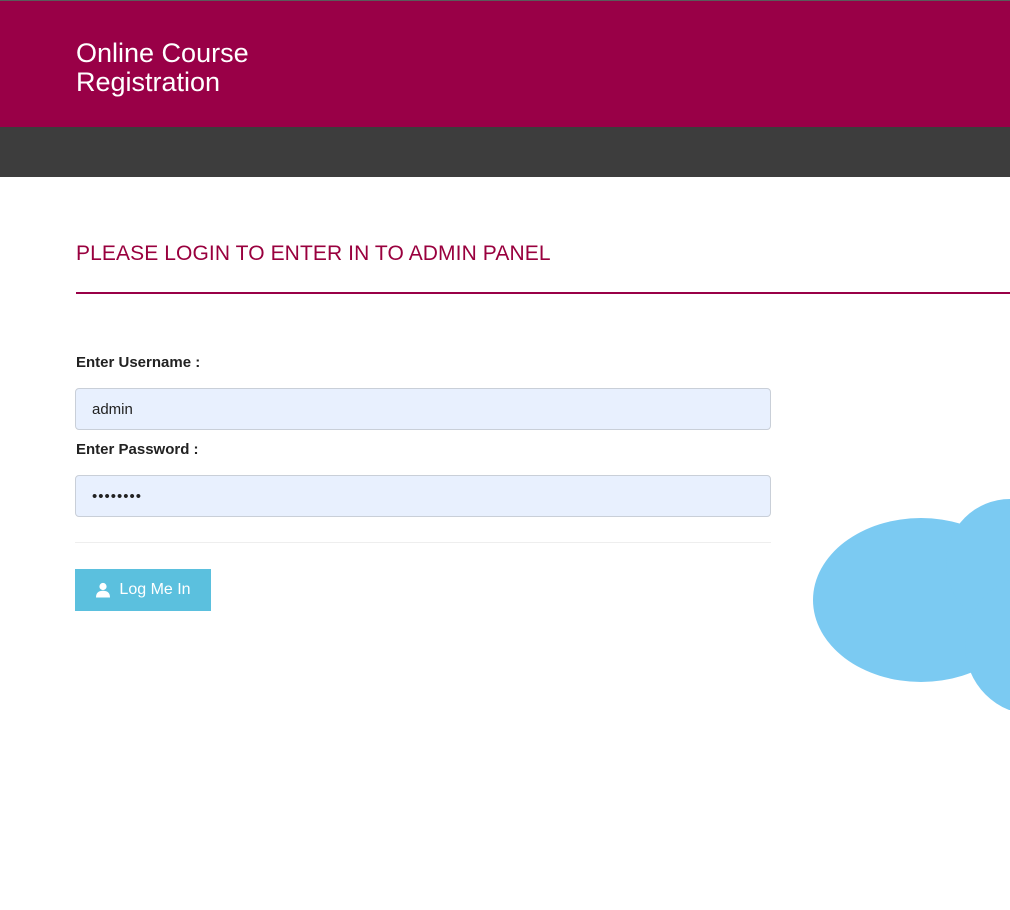  I want to click on brand-line-2: Registration, so click(148, 82).